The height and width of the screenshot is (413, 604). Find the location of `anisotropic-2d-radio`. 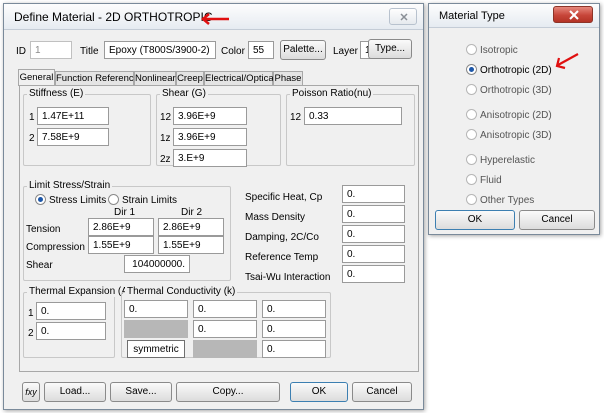

anisotropic-2d-radio is located at coordinates (471, 114).